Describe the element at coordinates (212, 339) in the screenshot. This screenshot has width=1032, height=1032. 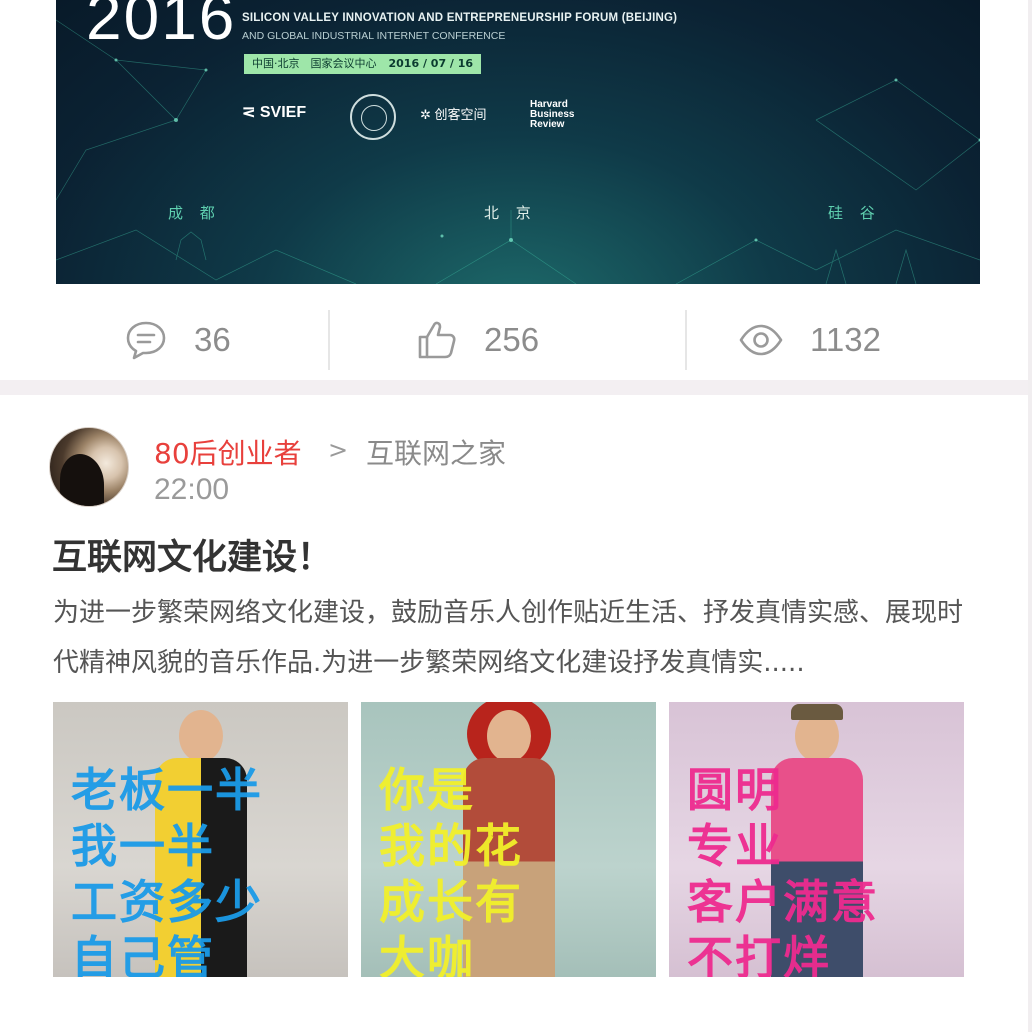
I see `comments-count: 36` at that location.